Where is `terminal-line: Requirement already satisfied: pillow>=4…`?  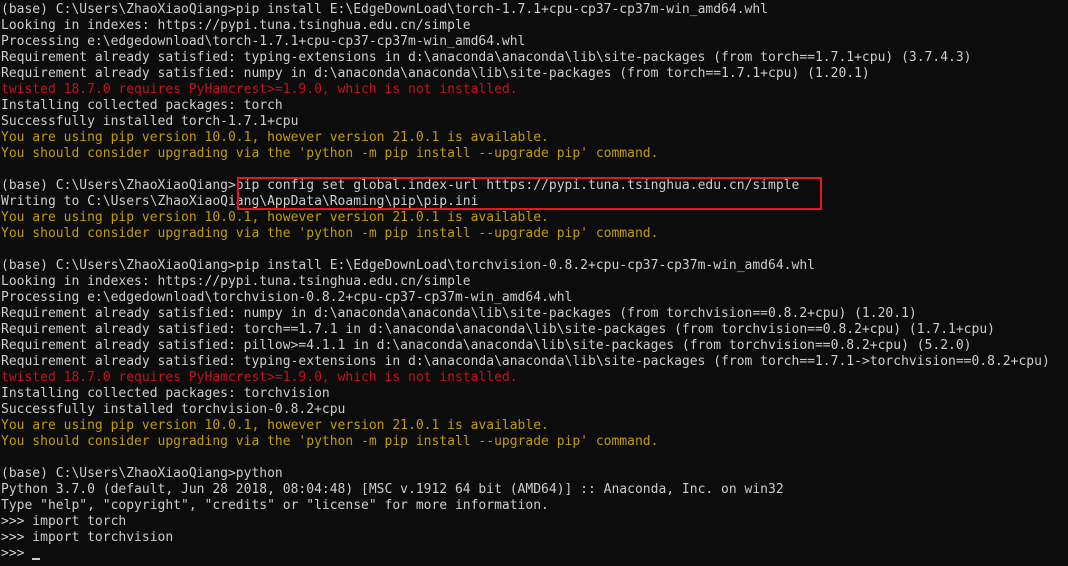
terminal-line: Requirement already satisfied: pillow>=4… is located at coordinates (486, 345).